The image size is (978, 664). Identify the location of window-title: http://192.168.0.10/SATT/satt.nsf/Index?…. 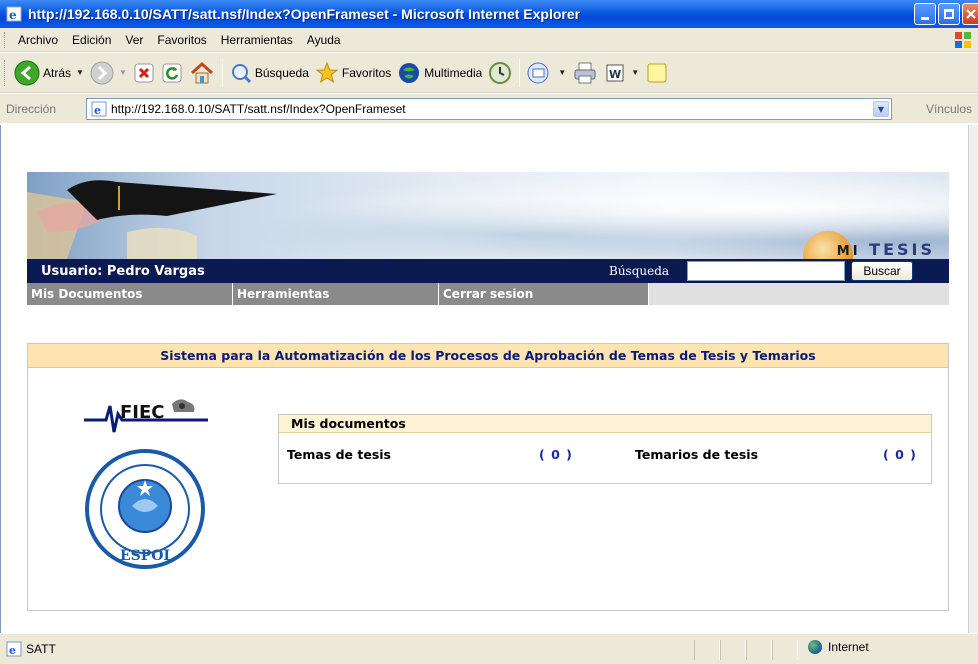
(304, 14).